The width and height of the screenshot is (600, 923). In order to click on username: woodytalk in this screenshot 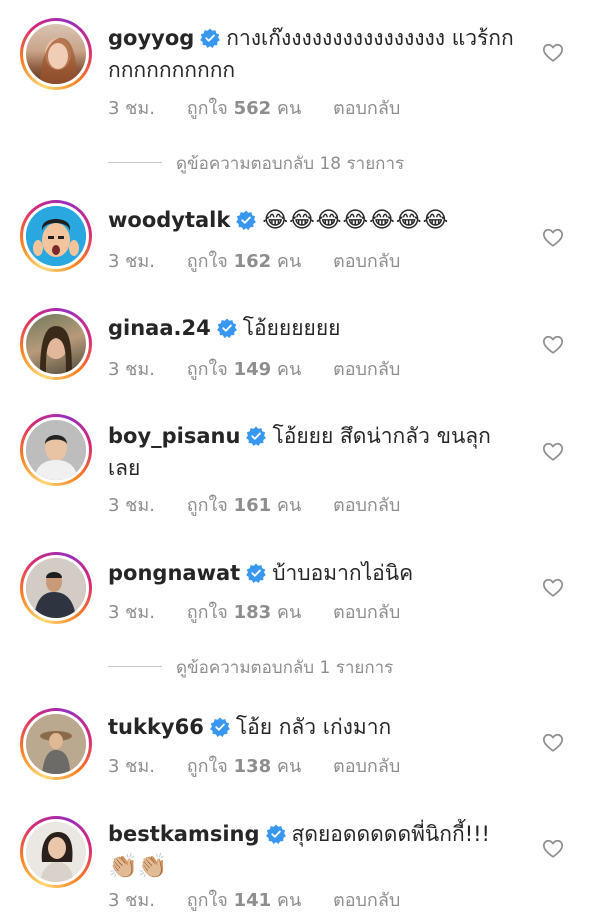, I will do `click(169, 220)`.